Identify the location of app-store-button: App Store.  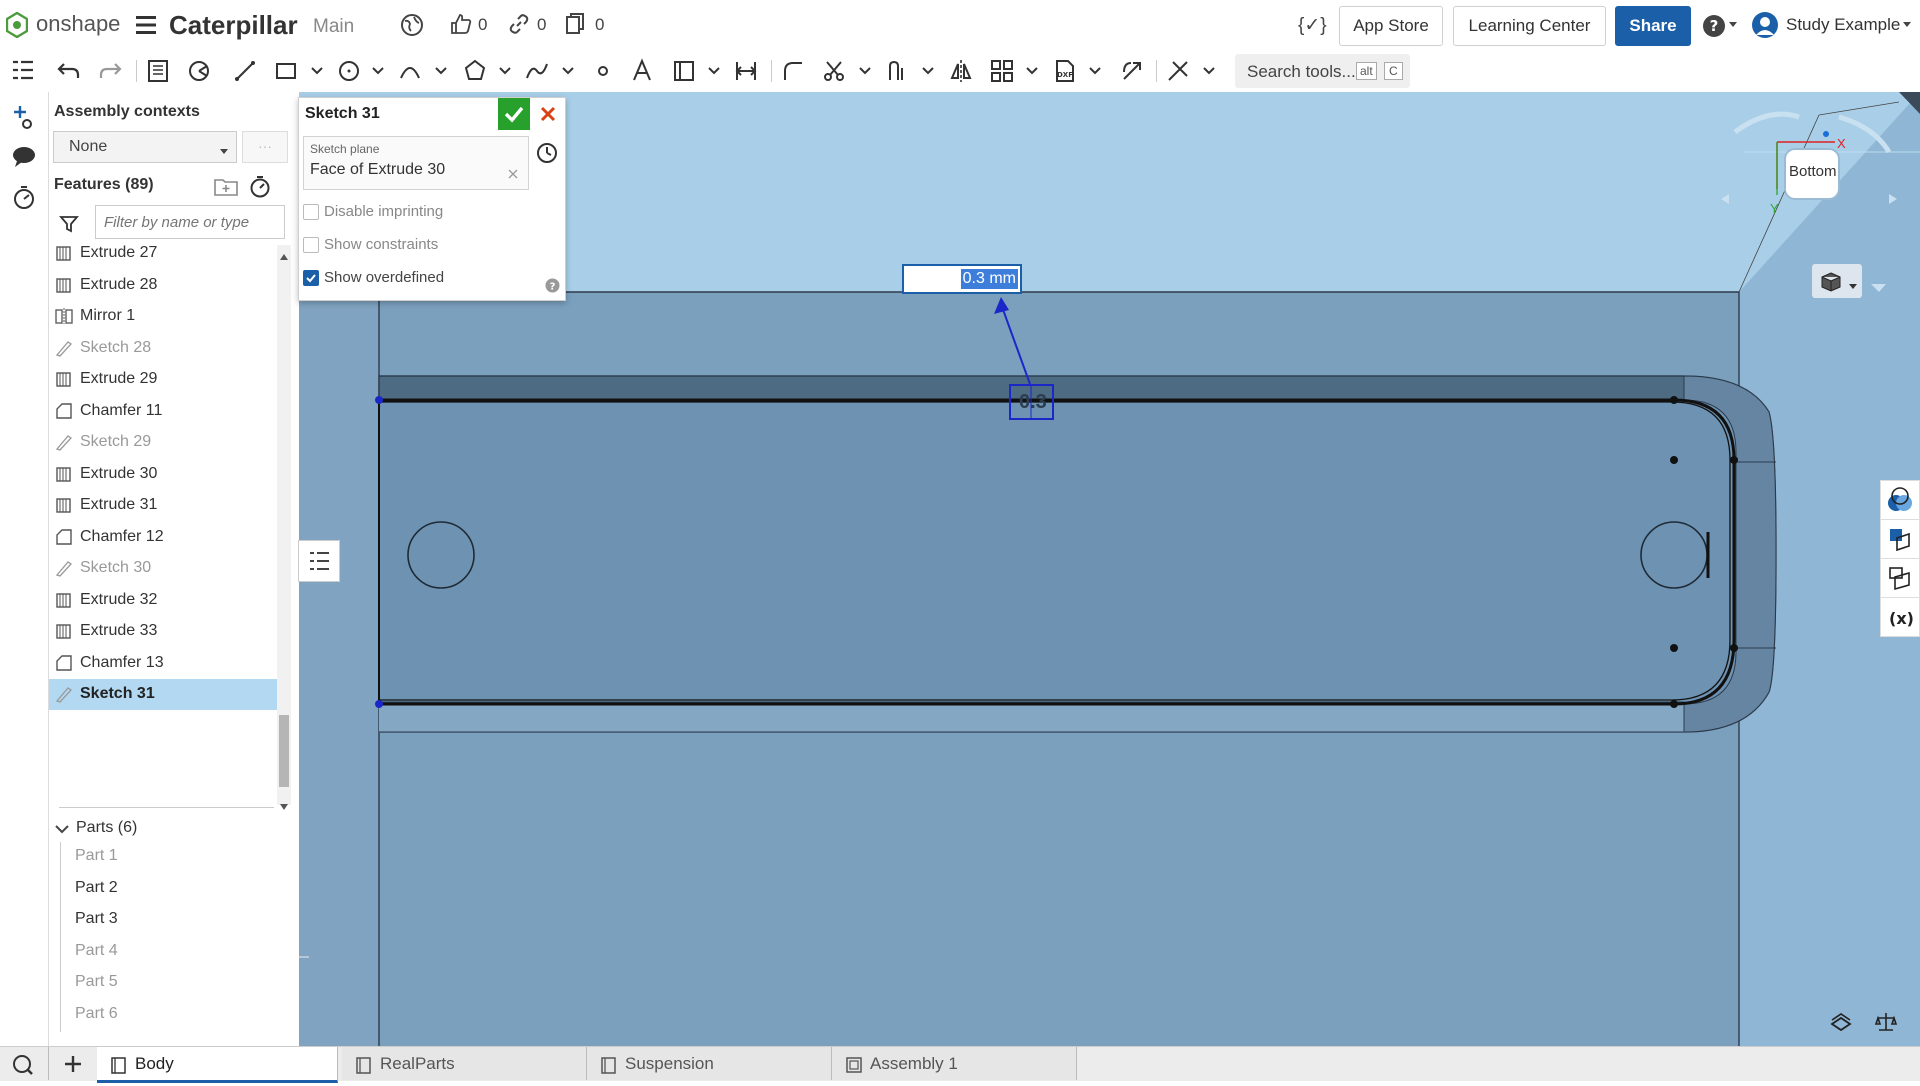
(1391, 26).